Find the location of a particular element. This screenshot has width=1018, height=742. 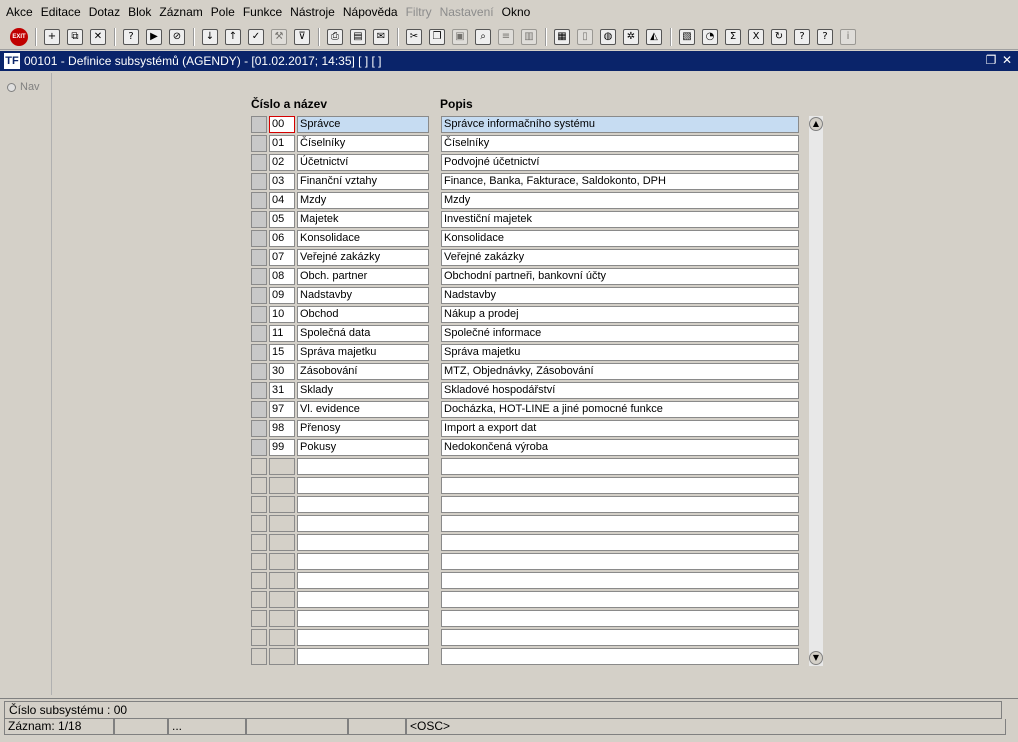

table-row: 31 Sklady Skladové hospodářství is located at coordinates (526, 390).